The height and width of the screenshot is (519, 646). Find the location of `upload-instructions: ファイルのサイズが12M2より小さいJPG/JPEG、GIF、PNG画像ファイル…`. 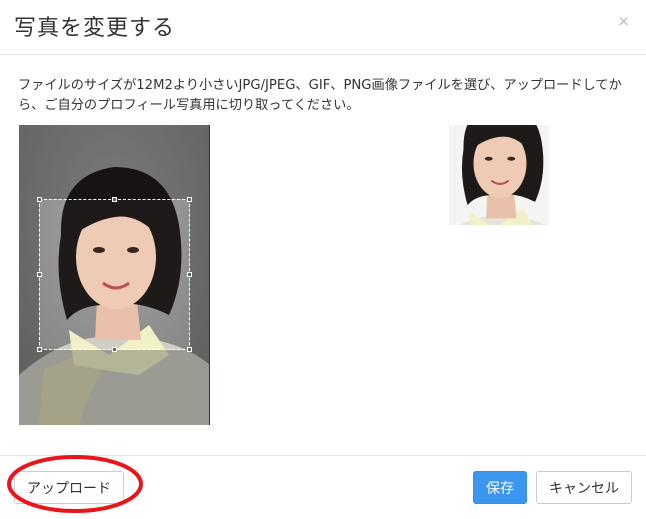

upload-instructions: ファイルのサイズが12M2より小さいJPG/JPEG、GIF、PNG画像ファイル… is located at coordinates (320, 95).